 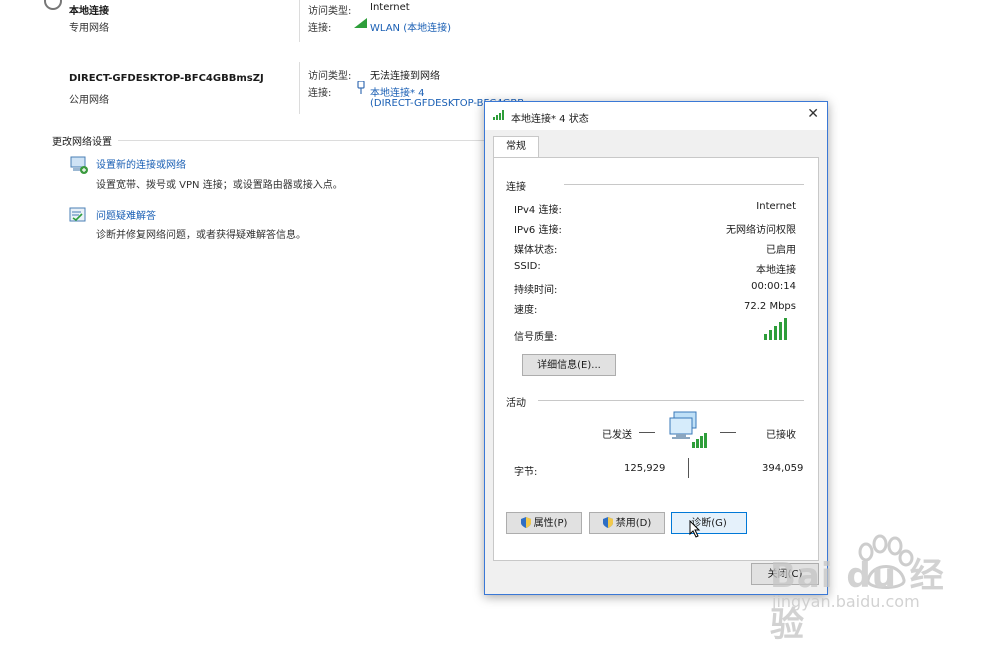 What do you see at coordinates (320, 28) in the screenshot?
I see `connection-label-1: 连接:` at bounding box center [320, 28].